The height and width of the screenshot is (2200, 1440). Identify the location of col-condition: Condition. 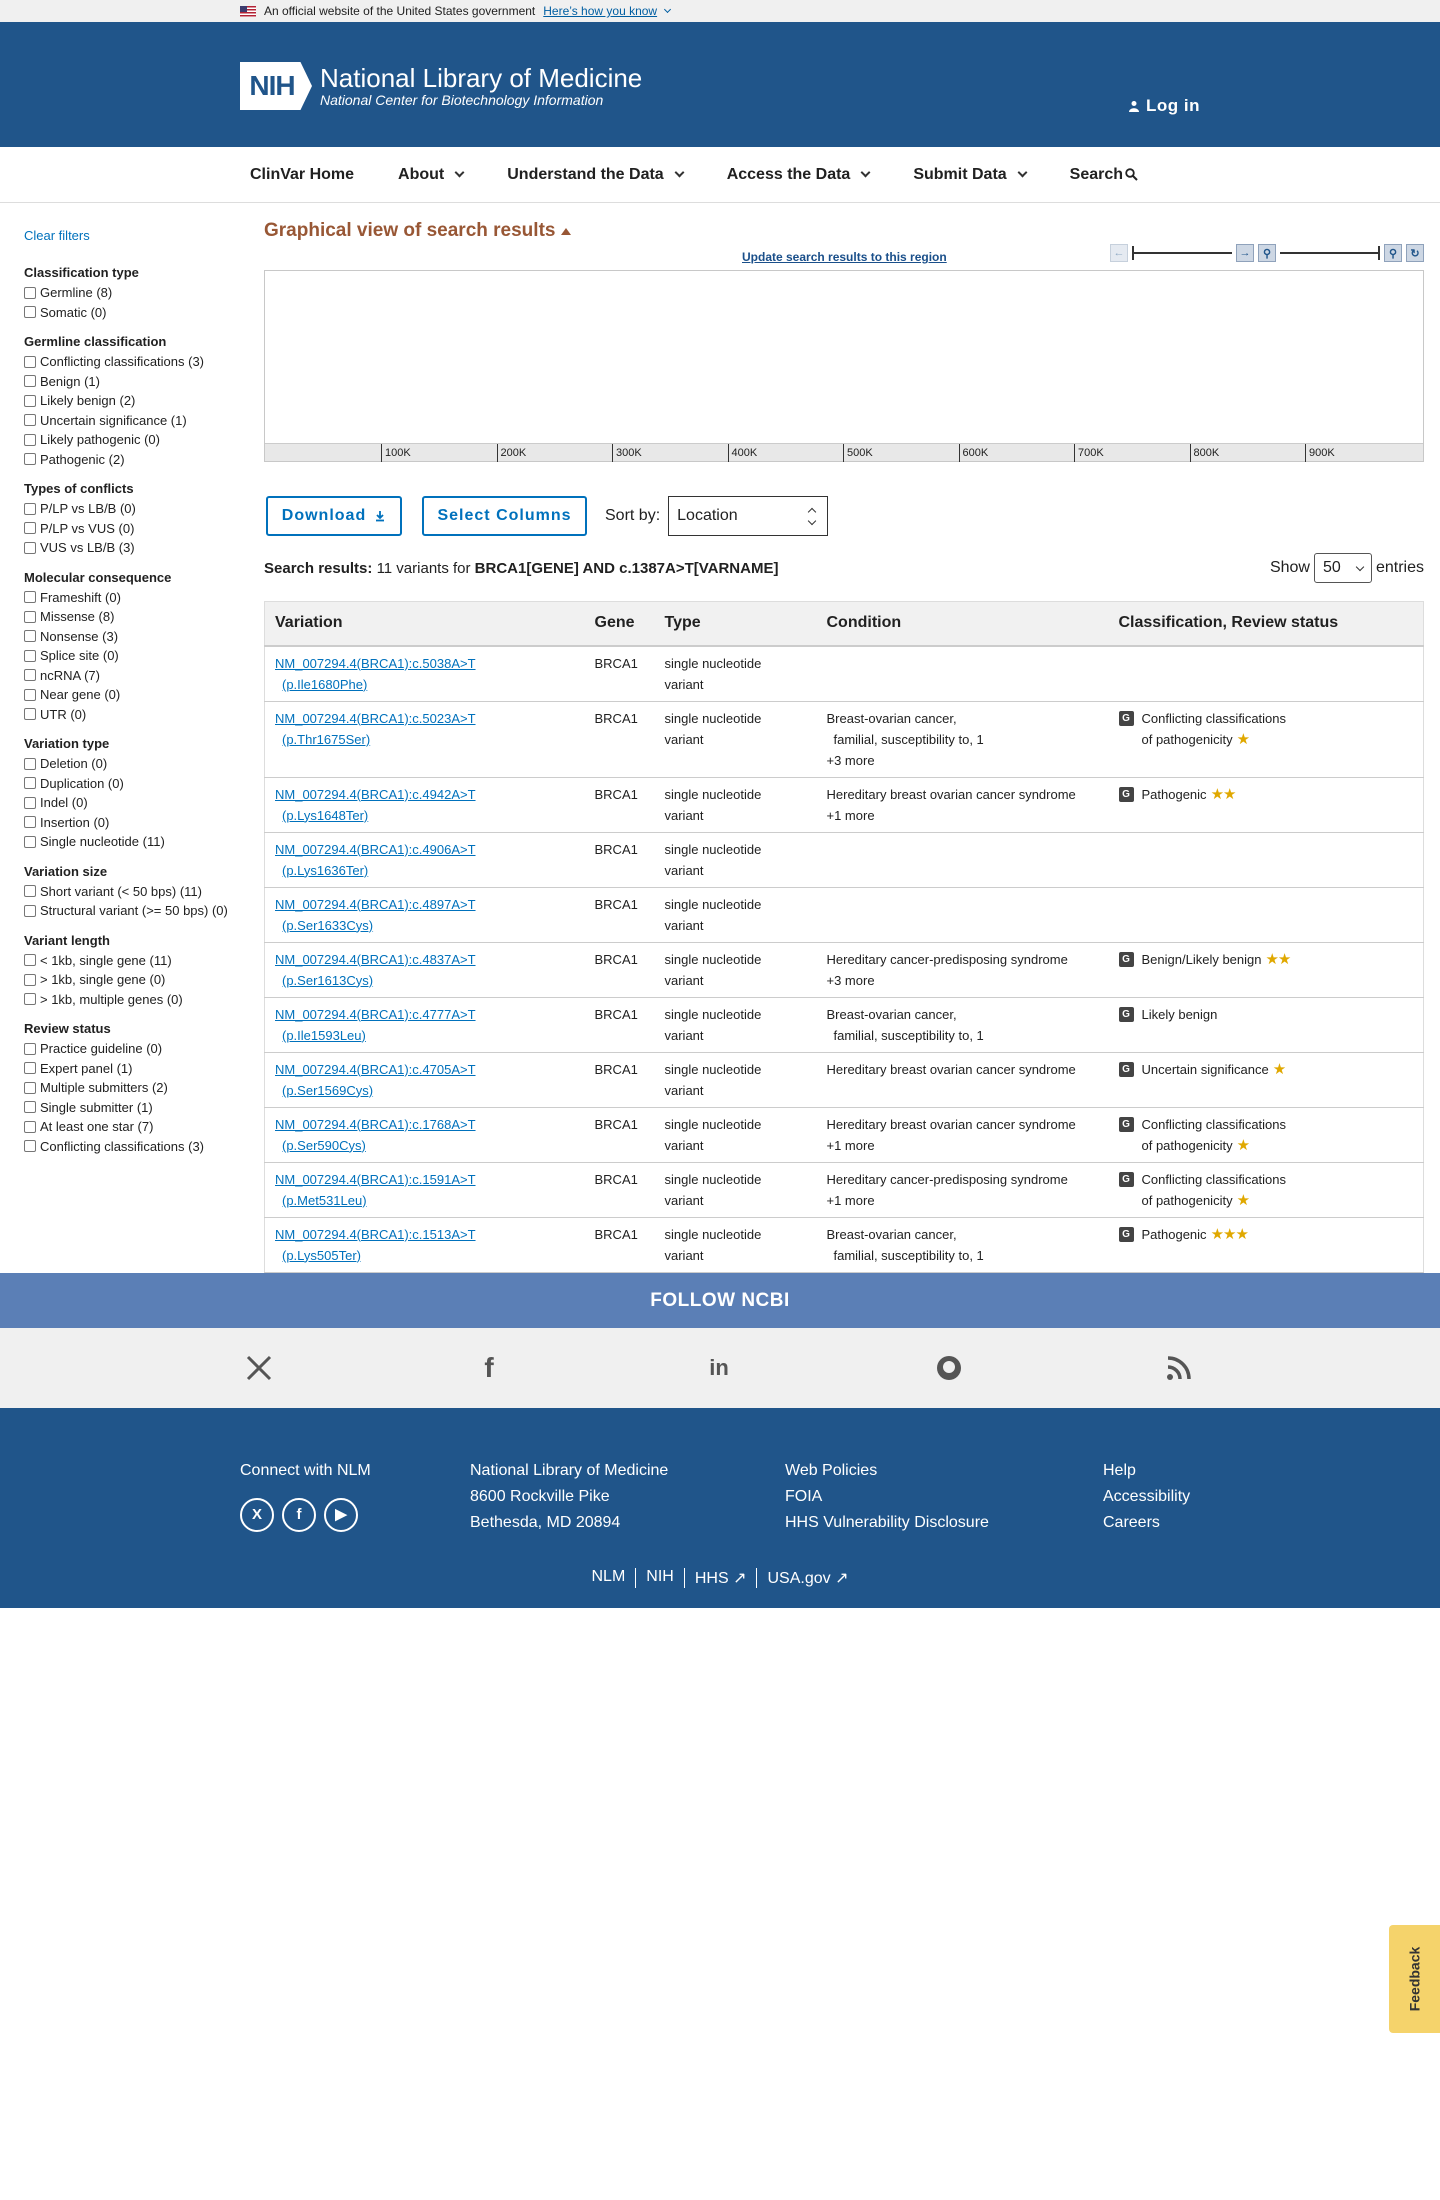
(962, 624).